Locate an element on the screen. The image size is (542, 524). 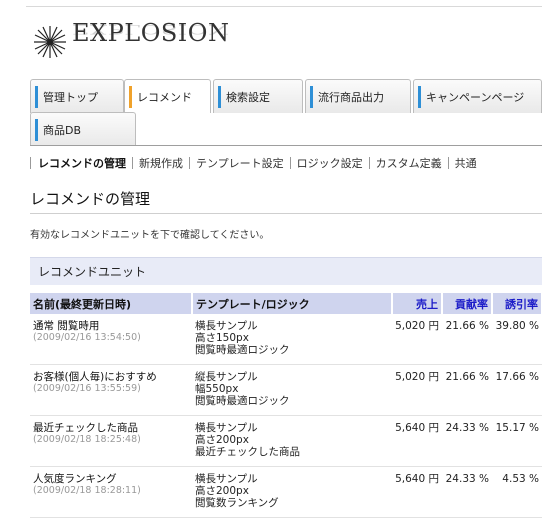
page-description: 有効なレコメンドユニットを下で確認してください。 is located at coordinates (150, 235).